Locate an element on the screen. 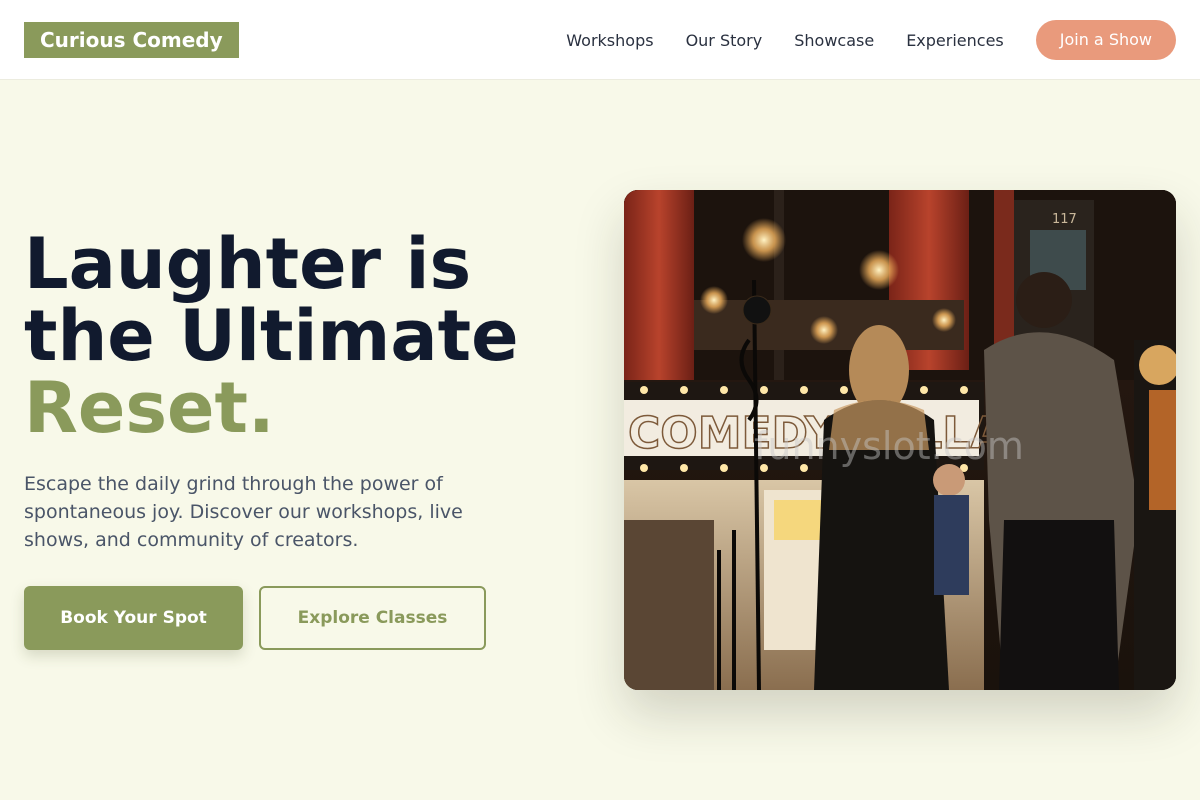 This screenshot has width=1200, height=800. logo: Curious Comedy is located at coordinates (131, 40).